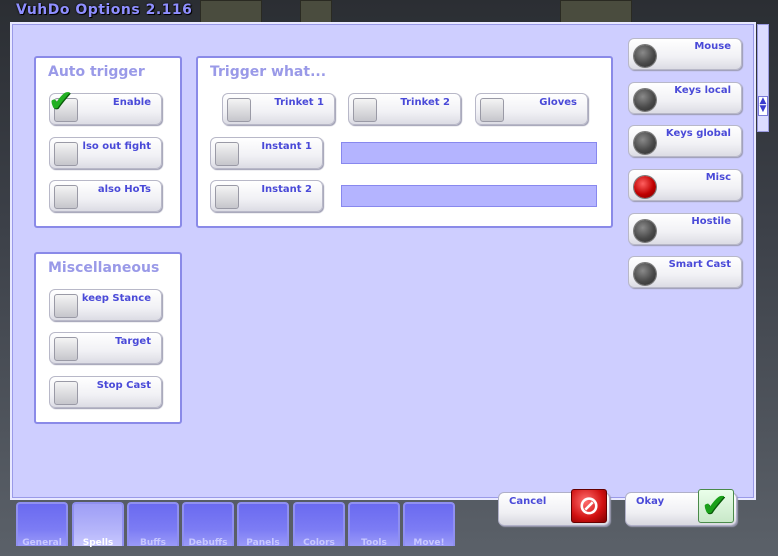 This screenshot has width=778, height=556. Describe the element at coordinates (98, 543) in the screenshot. I see `tab-label: Spells` at that location.